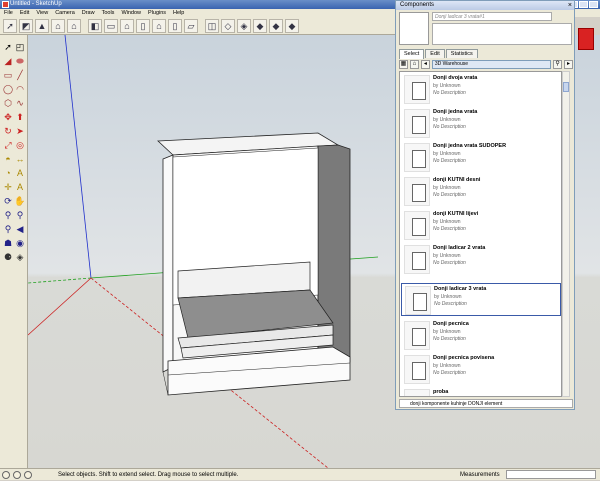  I want to click on pan-tool-icon: ✋, so click(20, 201).